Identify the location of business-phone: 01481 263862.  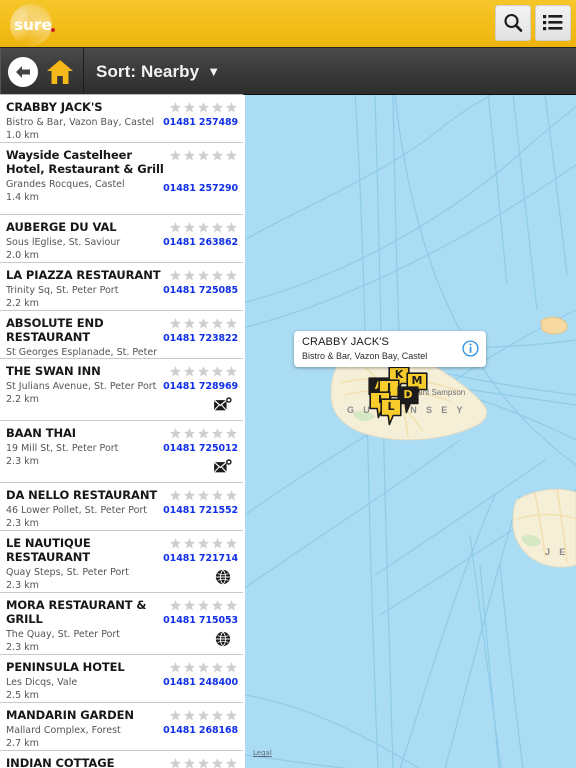
(200, 242).